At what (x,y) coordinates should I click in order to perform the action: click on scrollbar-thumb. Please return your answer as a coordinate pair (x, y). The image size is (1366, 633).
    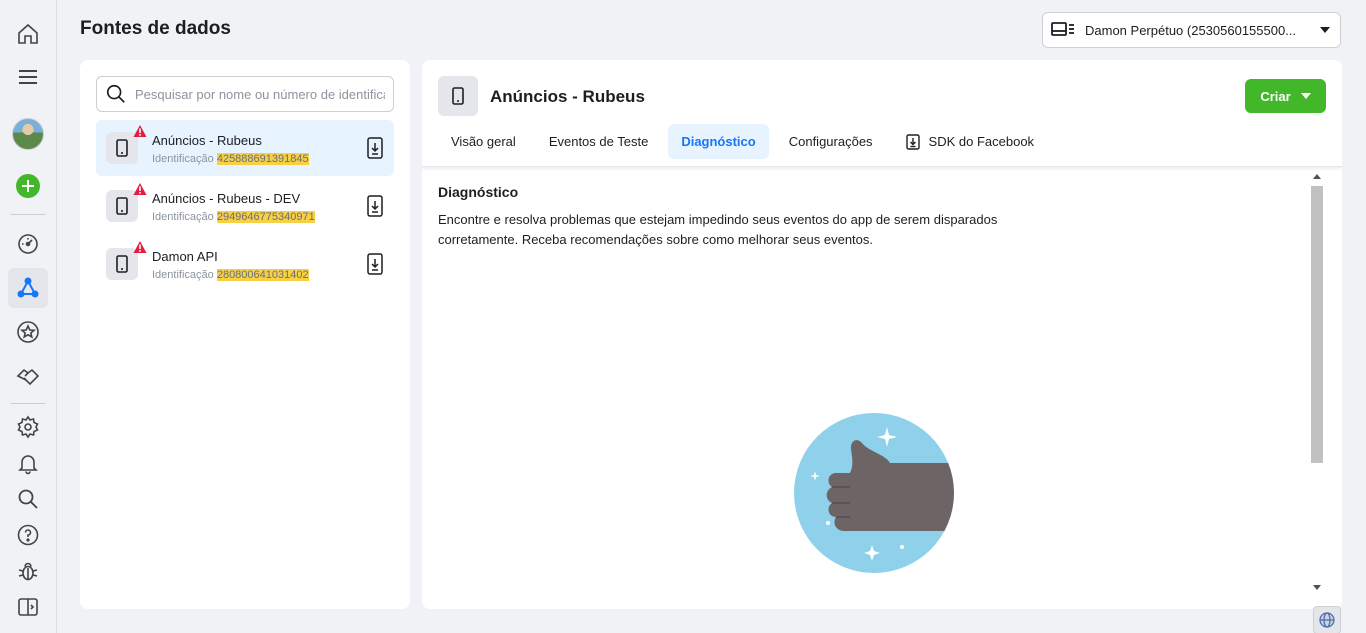
    Looking at the image, I should click on (1317, 324).